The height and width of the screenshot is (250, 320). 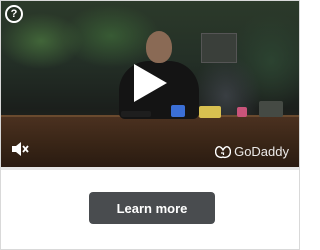 What do you see at coordinates (14, 14) in the screenshot?
I see `question-circle-icon: ?` at bounding box center [14, 14].